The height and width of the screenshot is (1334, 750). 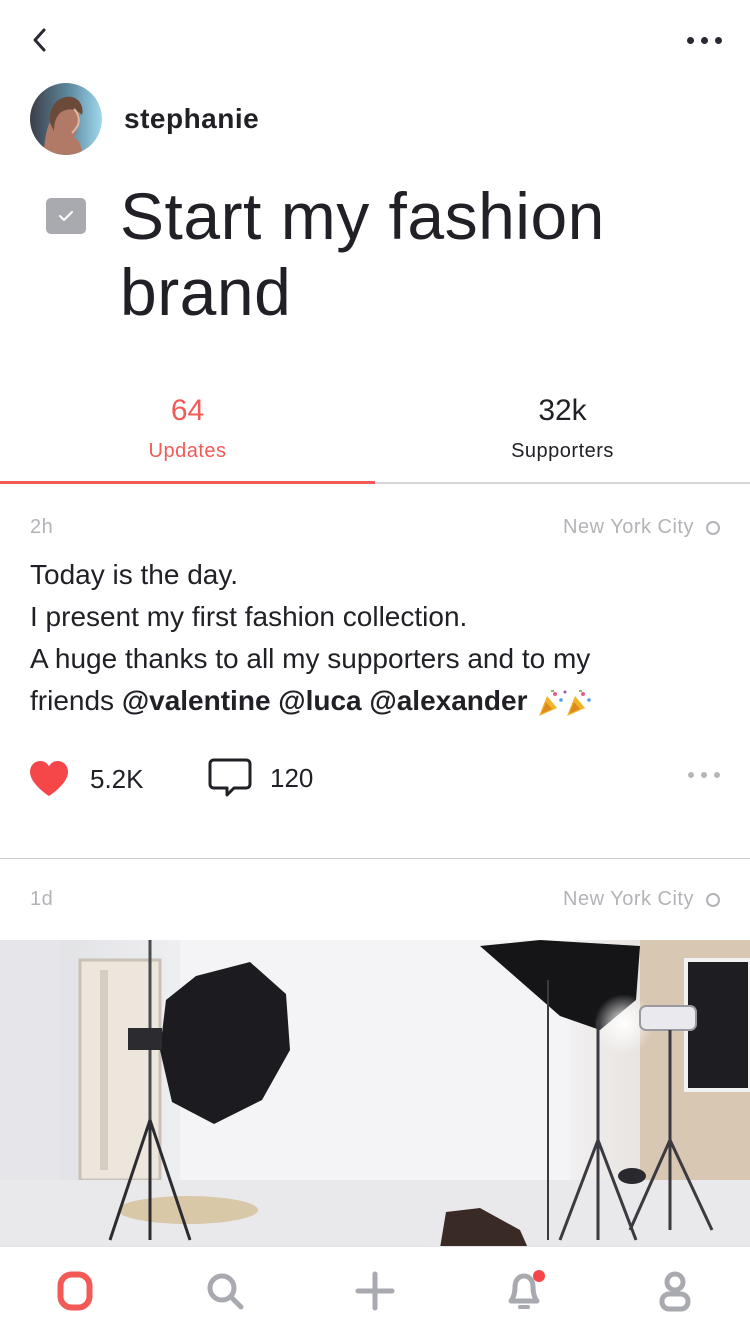 I want to click on party-popper-icon, so click(x=565, y=702).